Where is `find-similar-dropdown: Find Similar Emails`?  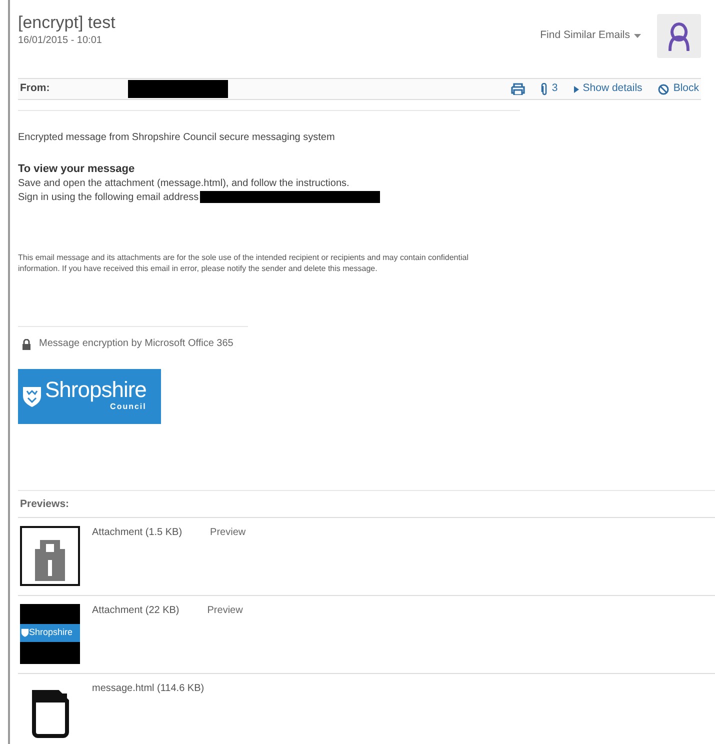
find-similar-dropdown: Find Similar Emails is located at coordinates (590, 36).